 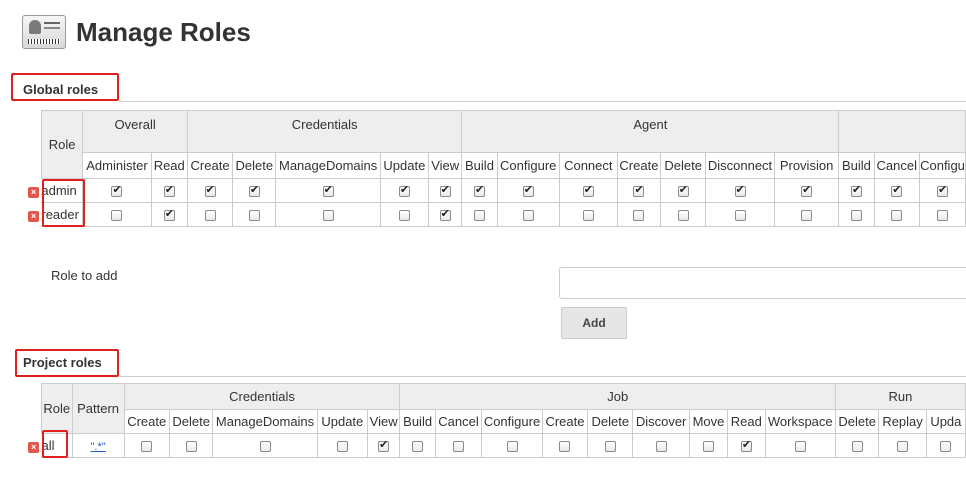 What do you see at coordinates (945, 421) in the screenshot?
I see `perm-header-run-upda: Upda` at bounding box center [945, 421].